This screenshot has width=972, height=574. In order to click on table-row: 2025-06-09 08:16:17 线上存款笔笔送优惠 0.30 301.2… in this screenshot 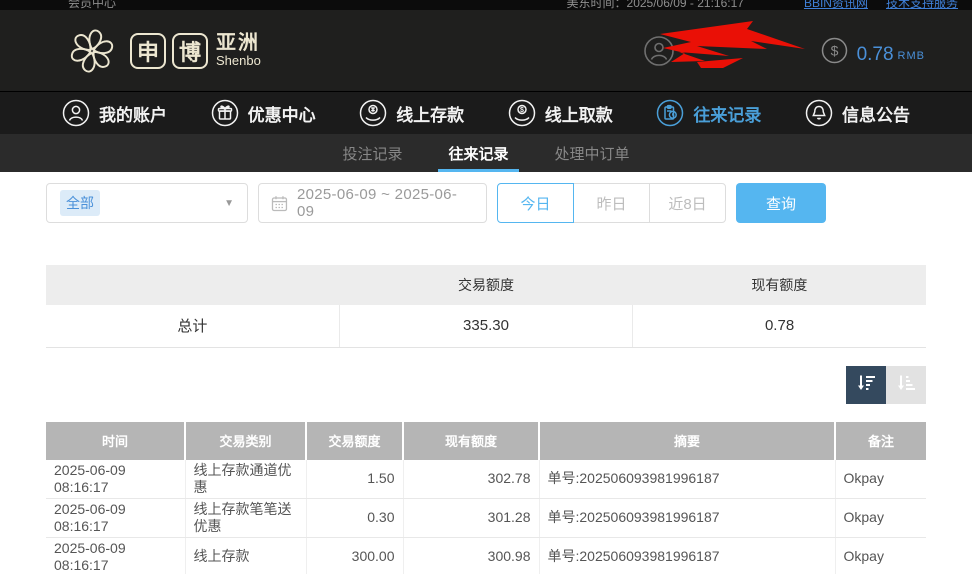, I will do `click(486, 518)`.